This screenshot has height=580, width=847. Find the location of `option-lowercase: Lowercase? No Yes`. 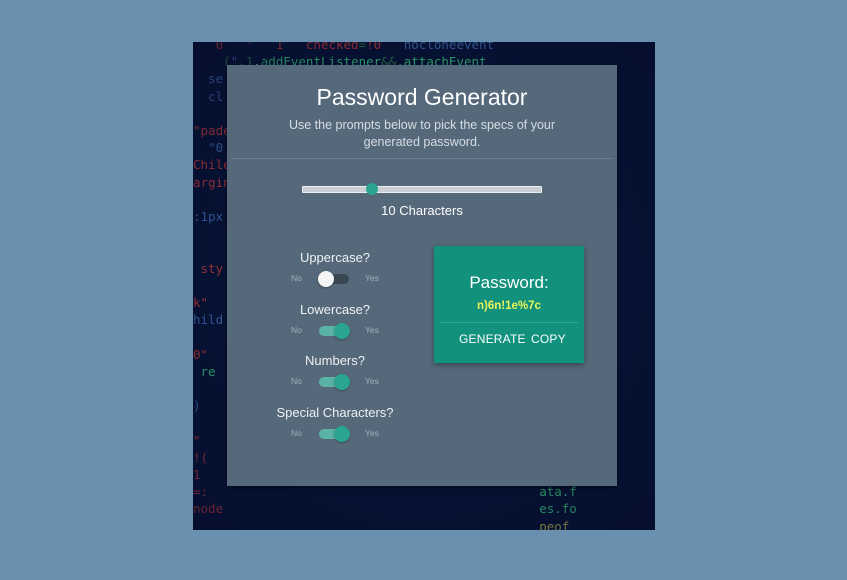

option-lowercase: Lowercase? No Yes is located at coordinates (335, 328).